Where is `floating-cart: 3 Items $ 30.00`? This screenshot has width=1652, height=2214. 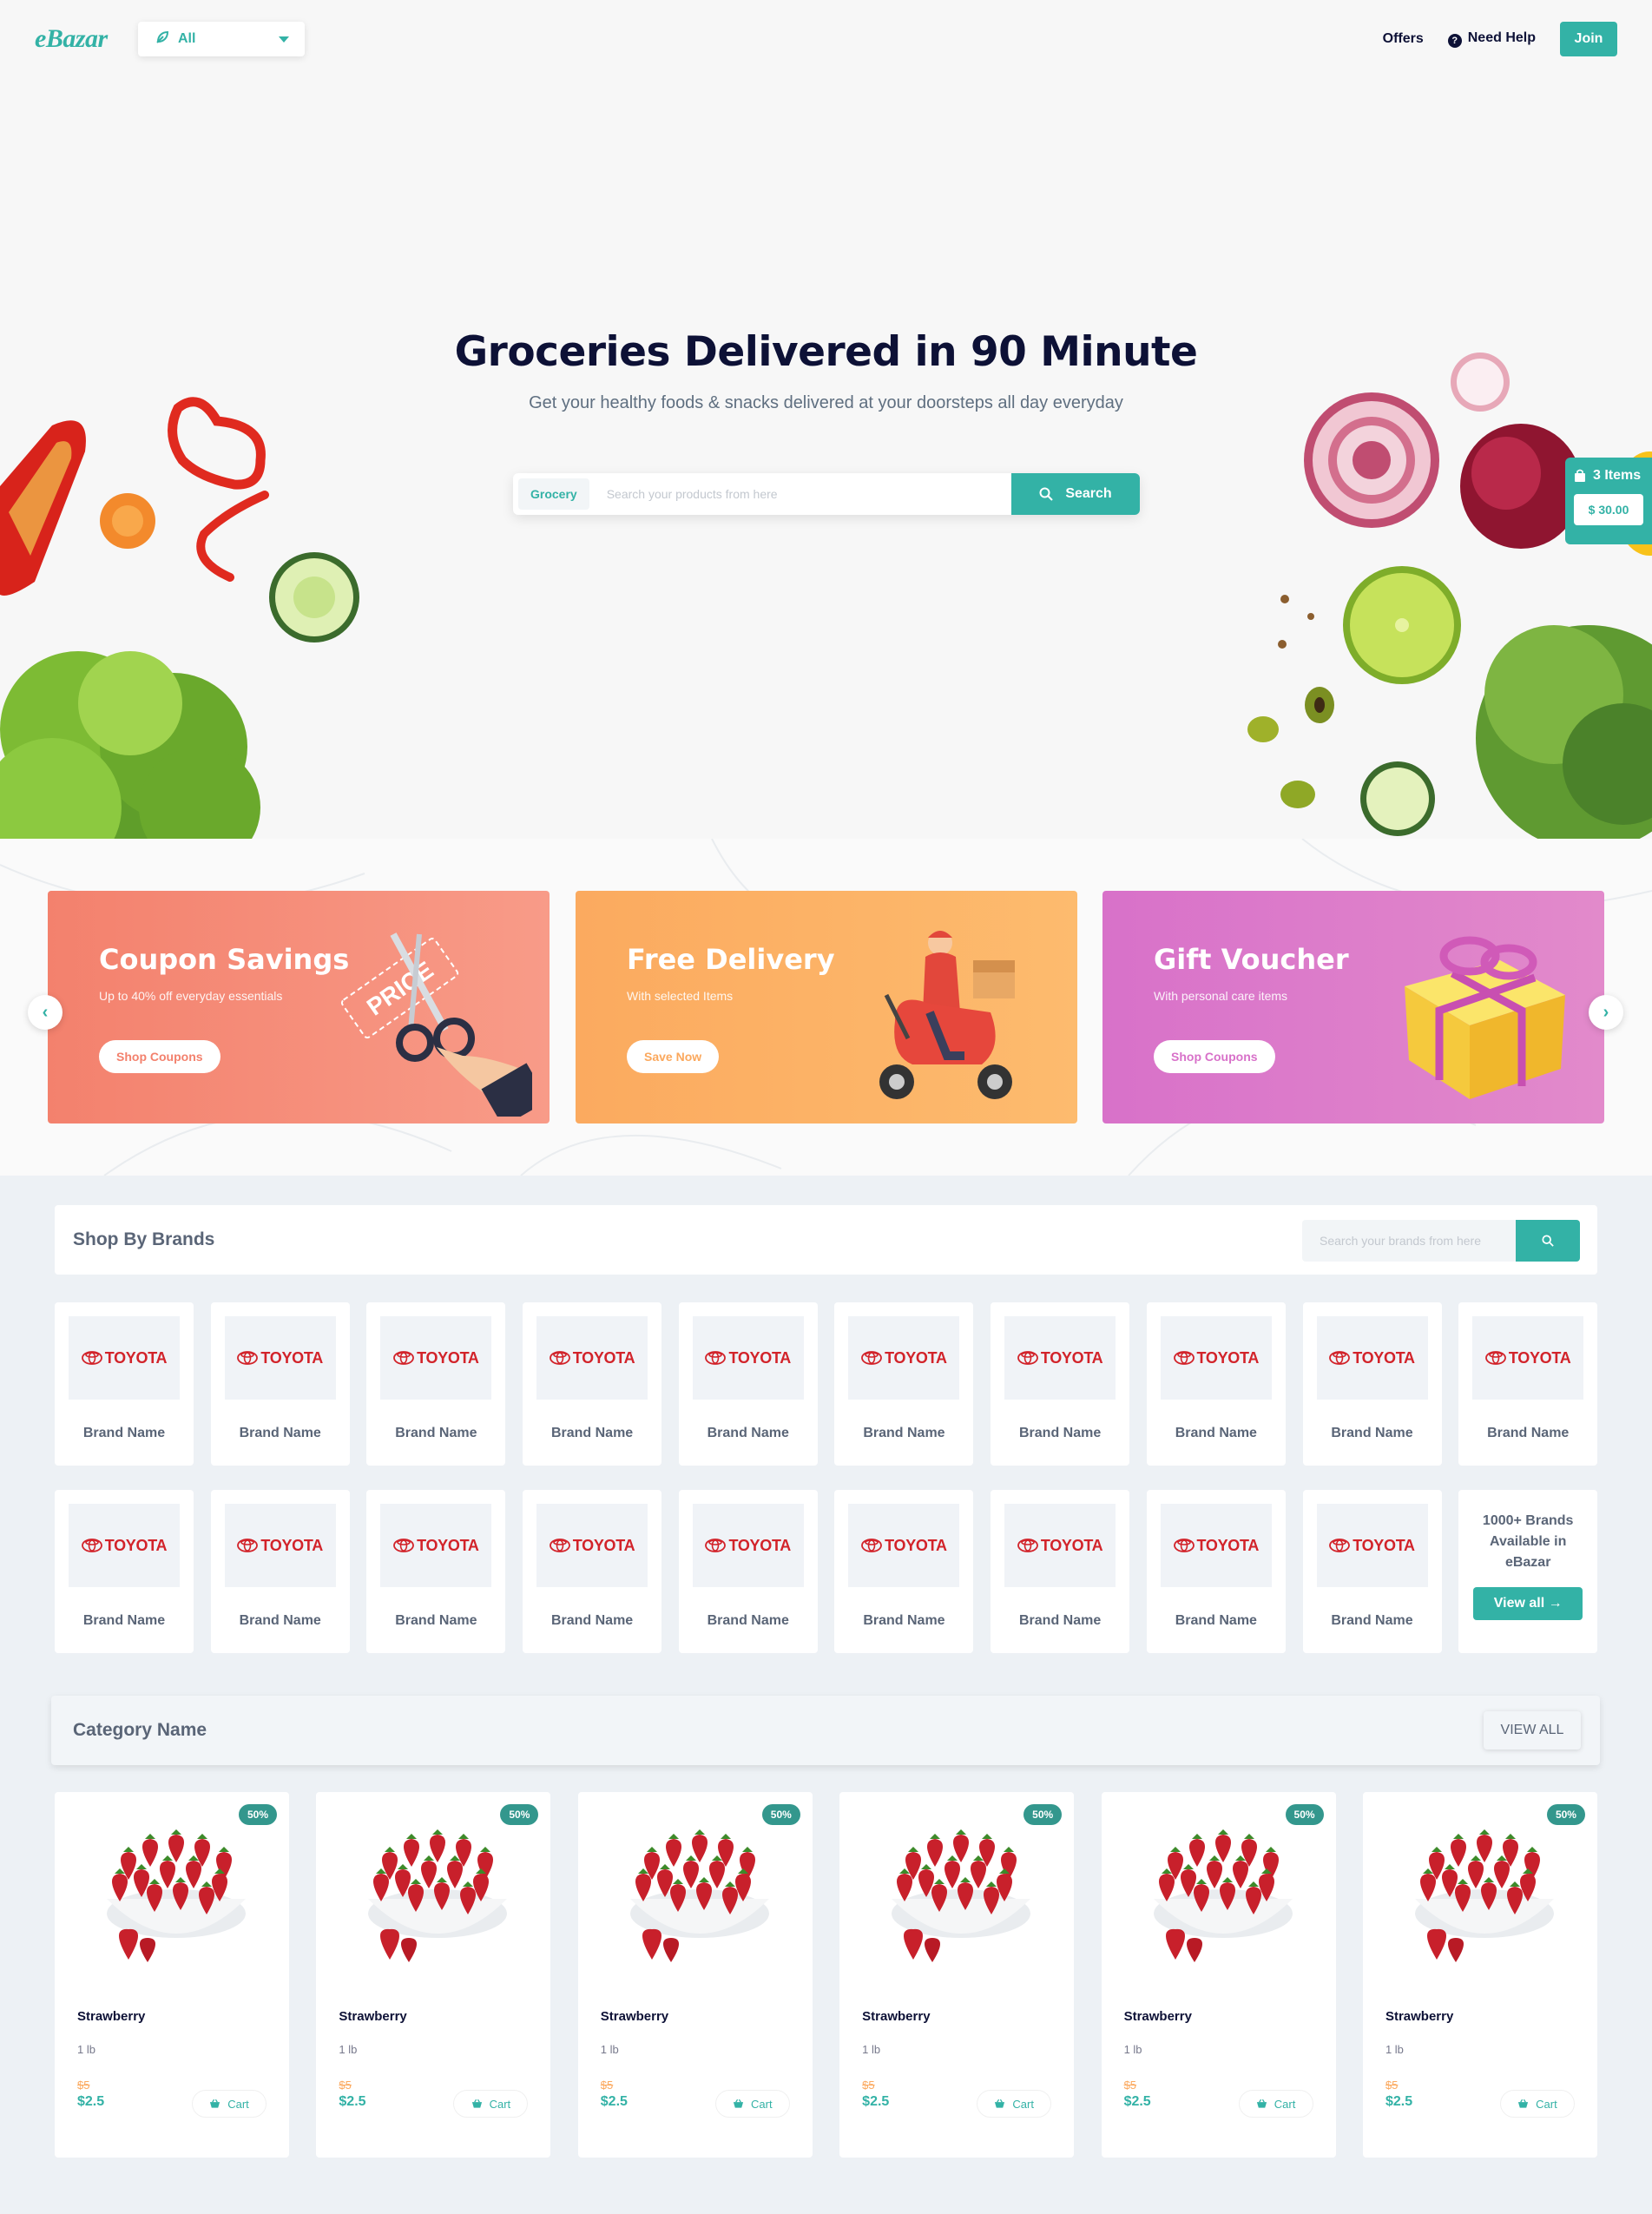
floating-cart: 3 Items $ 30.00 is located at coordinates (1608, 501).